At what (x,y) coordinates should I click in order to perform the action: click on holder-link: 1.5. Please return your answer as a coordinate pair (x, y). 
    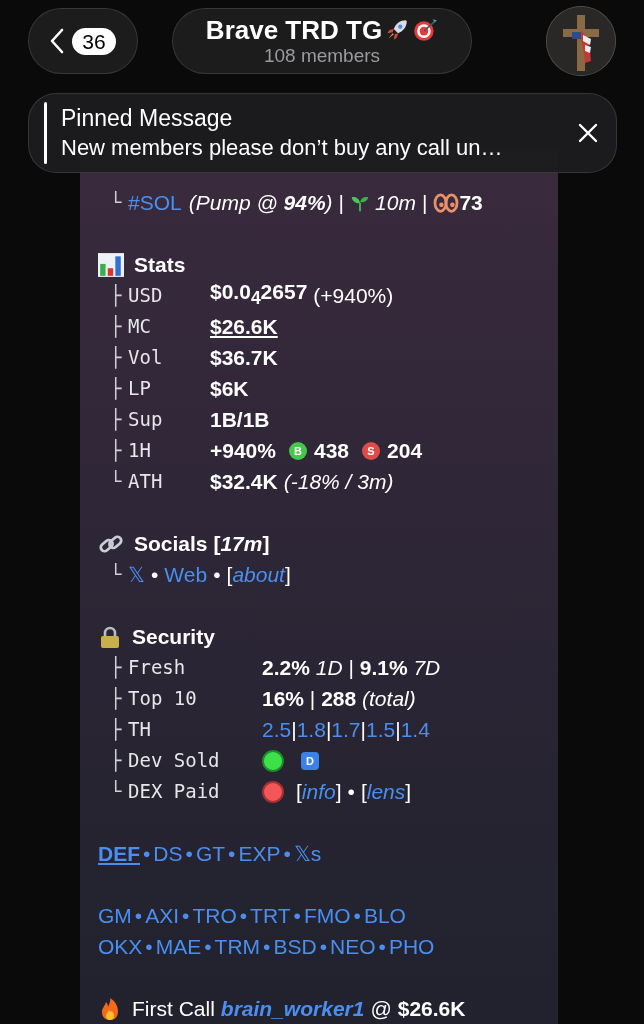
    Looking at the image, I should click on (381, 729).